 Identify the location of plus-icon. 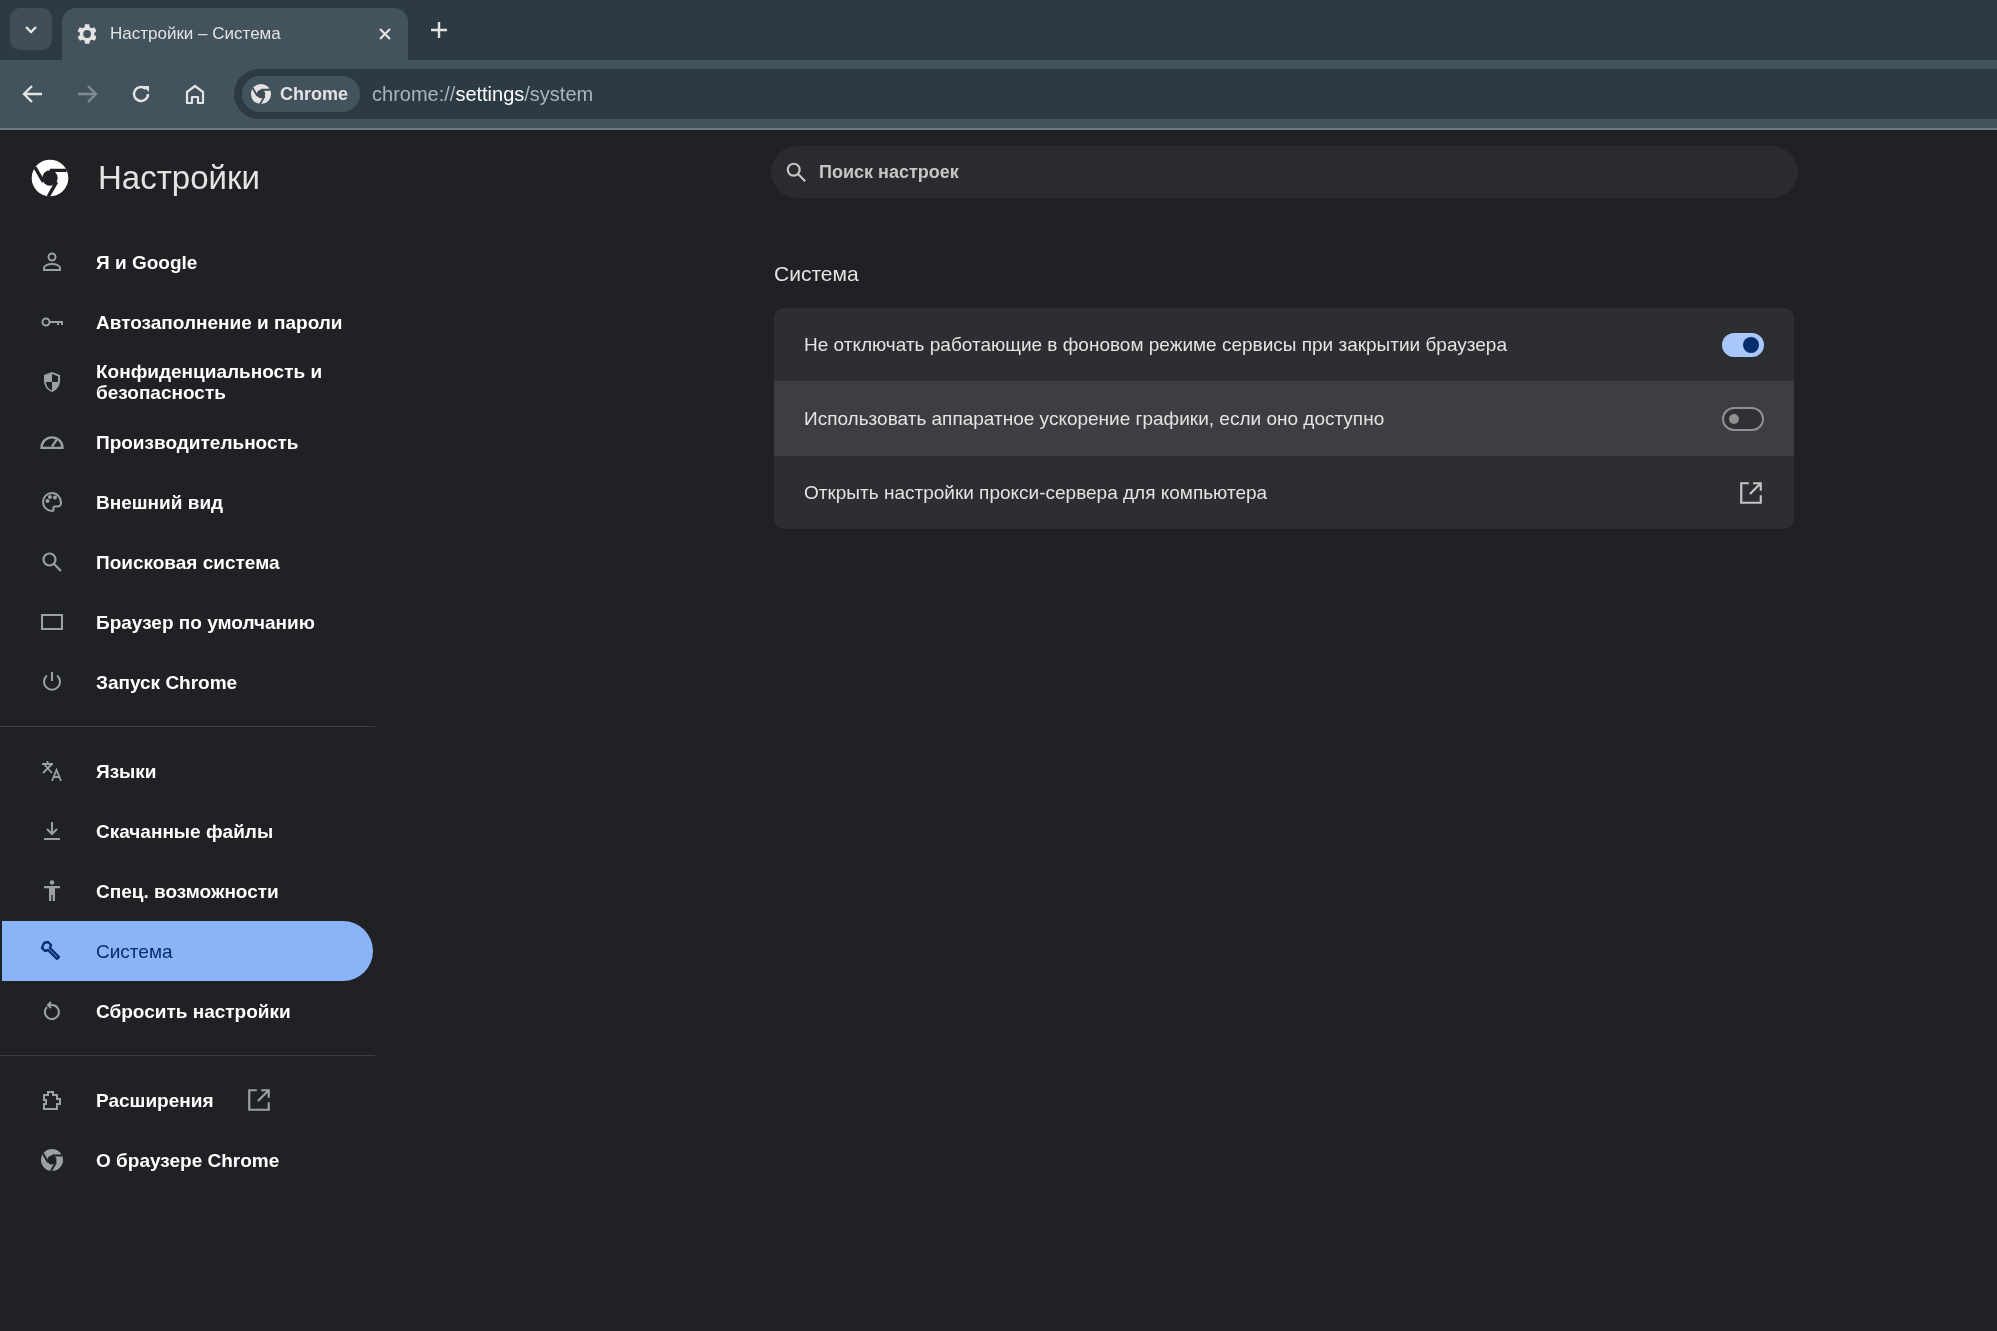
(439, 30).